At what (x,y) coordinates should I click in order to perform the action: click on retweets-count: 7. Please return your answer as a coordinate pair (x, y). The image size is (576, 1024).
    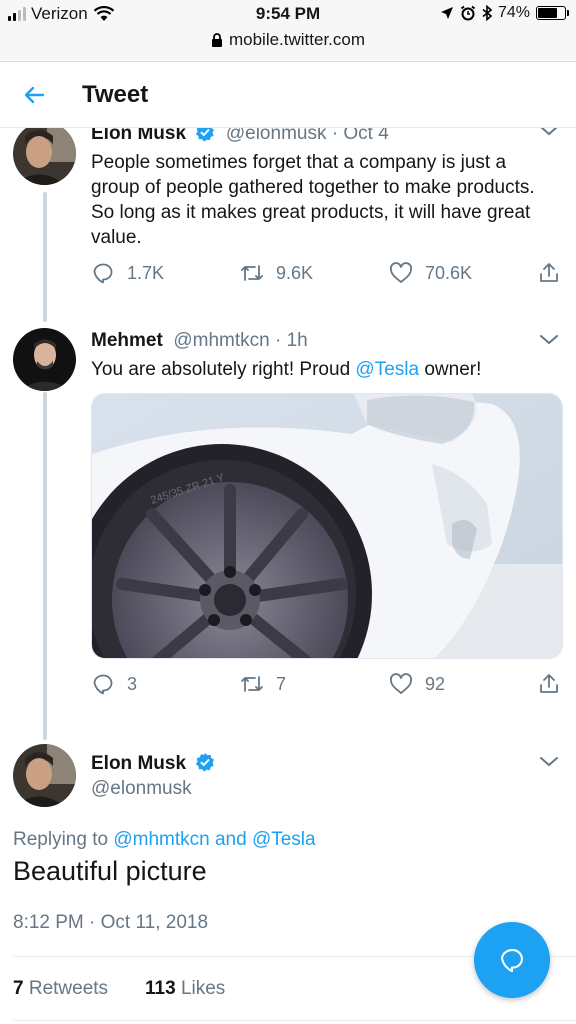
    Looking at the image, I should click on (18, 988).